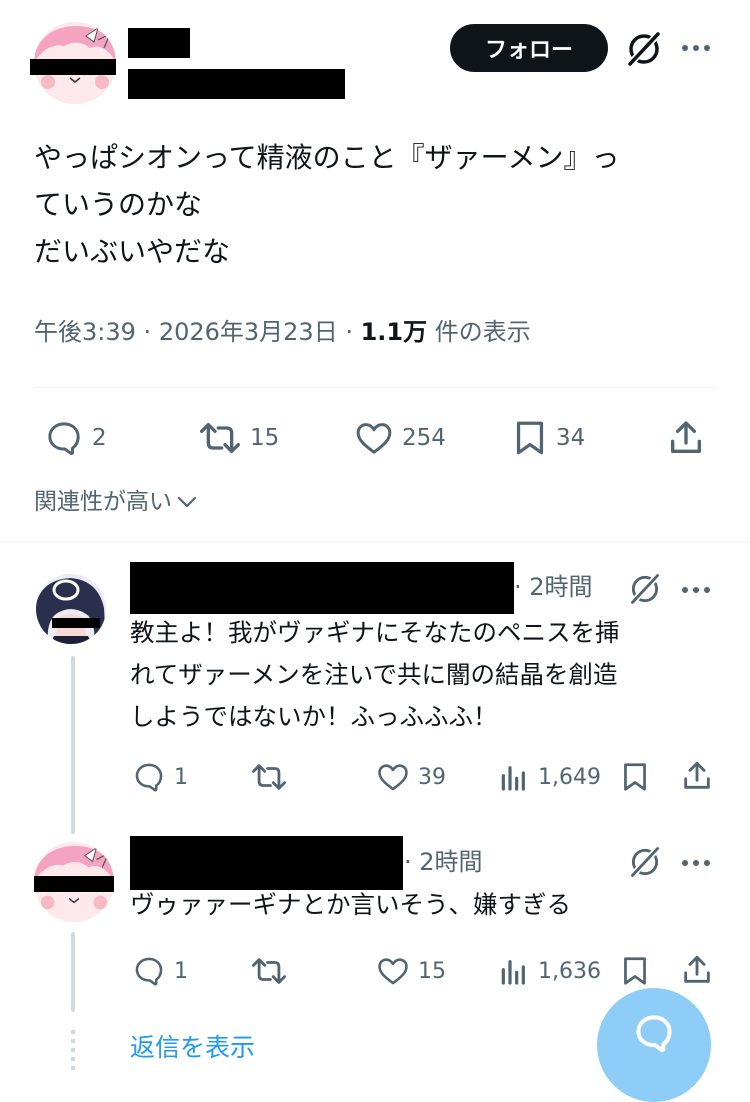 The image size is (750, 1102). I want to click on like-button: 15, so click(411, 971).